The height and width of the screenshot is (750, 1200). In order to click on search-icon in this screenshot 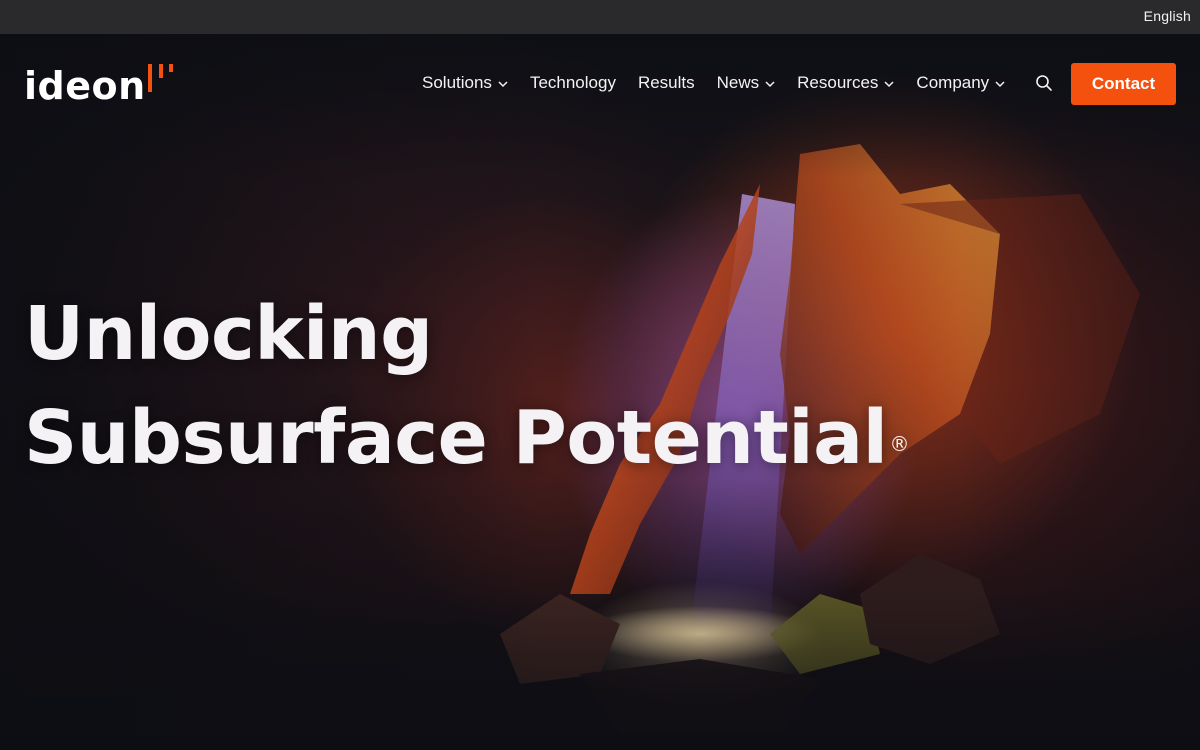, I will do `click(1044, 83)`.